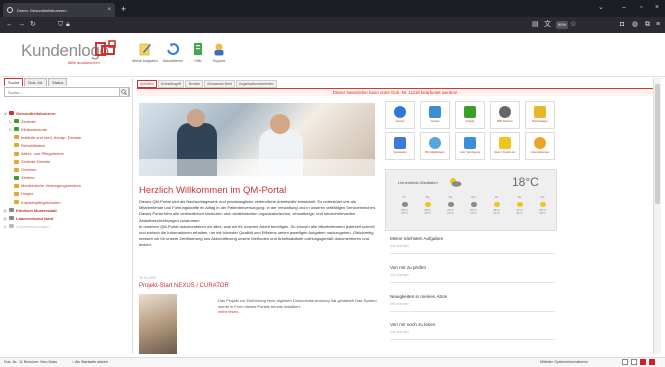 This screenshot has width=665, height=367. Describe the element at coordinates (67, 113) in the screenshot. I see `tree-item: ∨ Gesundheitskonzern` at that location.